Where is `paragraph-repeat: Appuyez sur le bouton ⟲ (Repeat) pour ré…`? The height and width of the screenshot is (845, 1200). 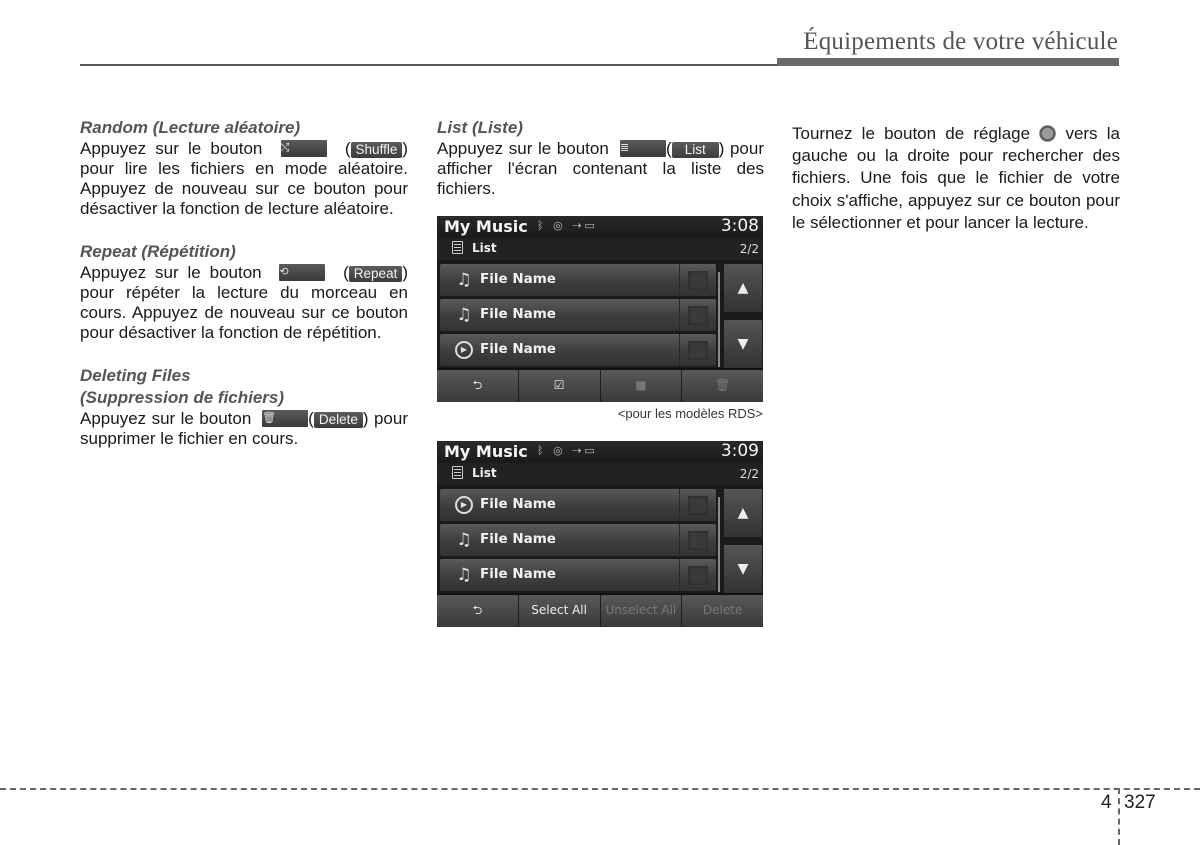
paragraph-repeat: Appuyez sur le bouton ⟲ (Repeat) pour ré… is located at coordinates (244, 302).